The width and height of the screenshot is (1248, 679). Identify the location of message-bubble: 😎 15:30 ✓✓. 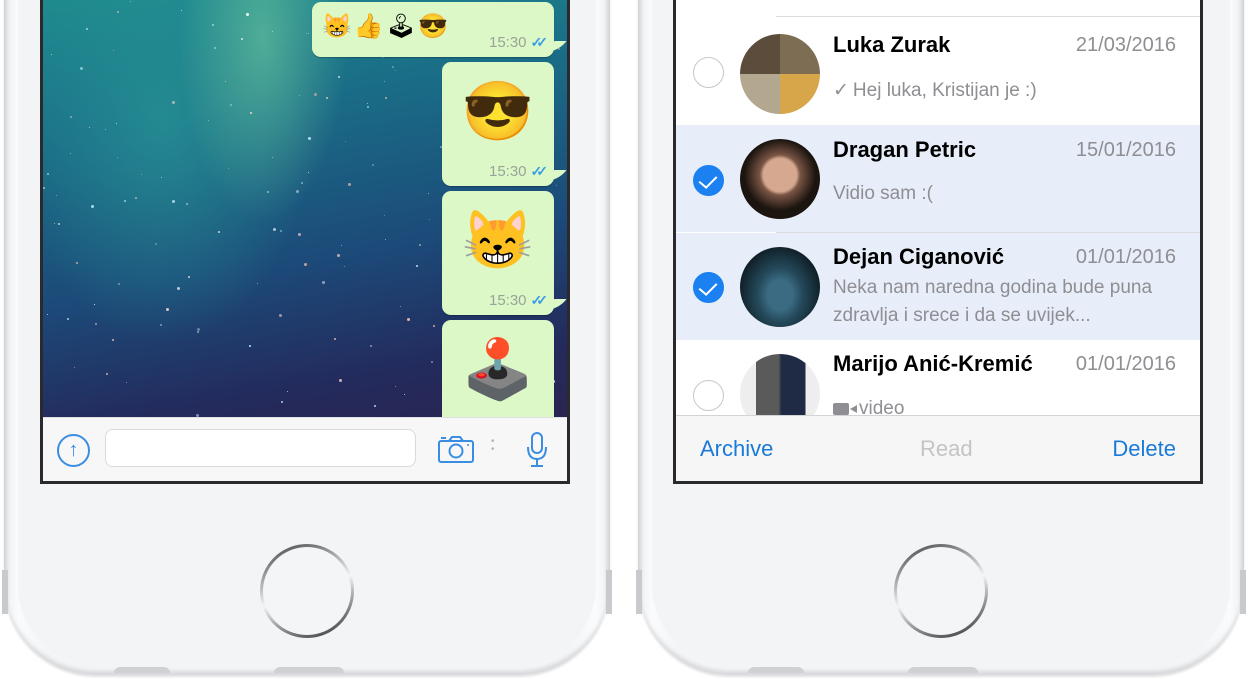
(498, 124).